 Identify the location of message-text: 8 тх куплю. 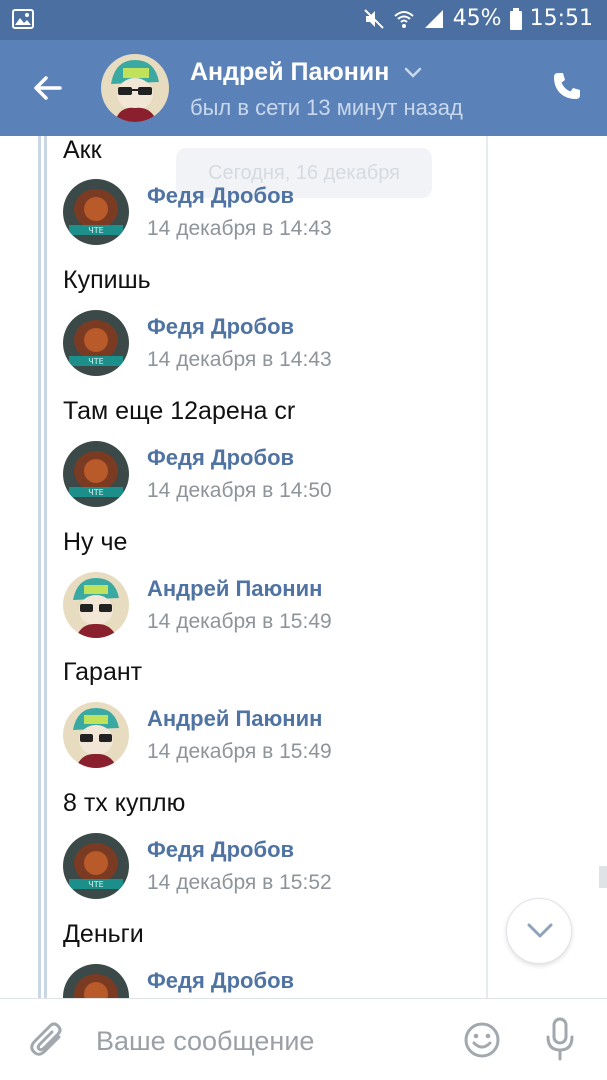
(124, 803).